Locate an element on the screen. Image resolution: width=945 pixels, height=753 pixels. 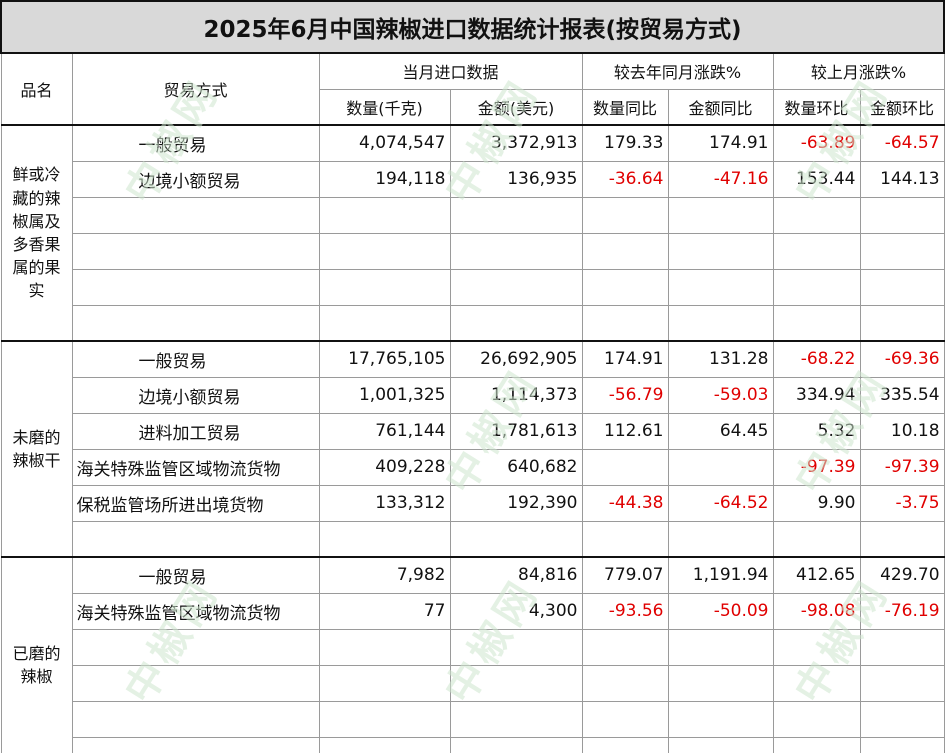
cell-amt-mom: 144.13 is located at coordinates (902, 179).